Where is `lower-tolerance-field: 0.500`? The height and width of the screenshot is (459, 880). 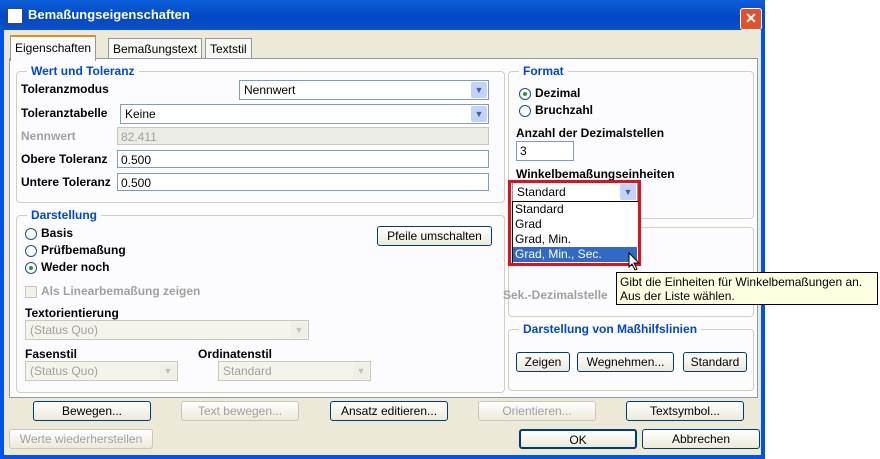
lower-tolerance-field: 0.500 is located at coordinates (303, 182).